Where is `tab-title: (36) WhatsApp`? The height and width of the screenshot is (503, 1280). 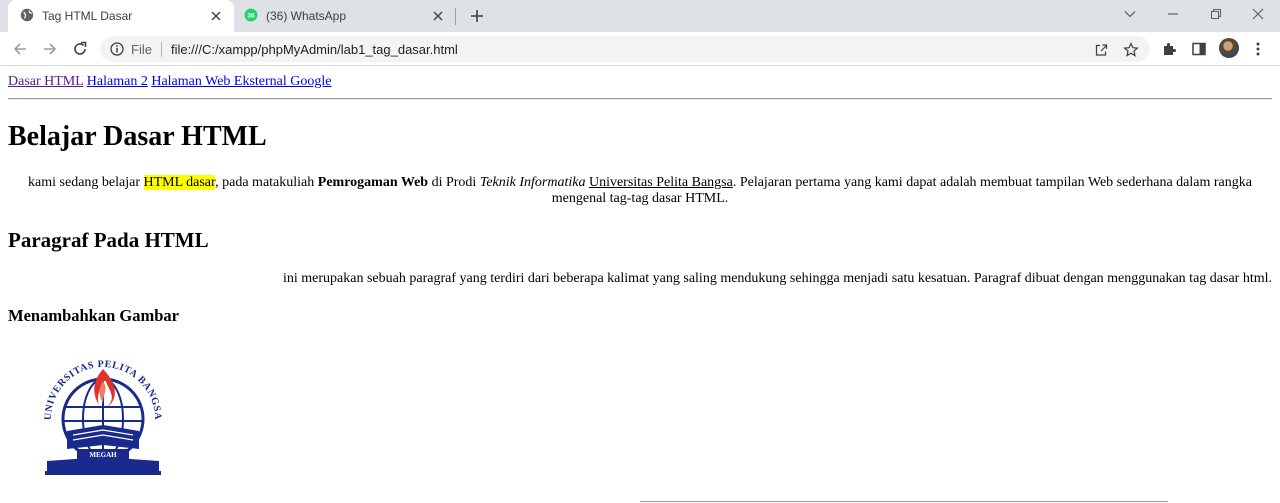 tab-title: (36) WhatsApp is located at coordinates (306, 16).